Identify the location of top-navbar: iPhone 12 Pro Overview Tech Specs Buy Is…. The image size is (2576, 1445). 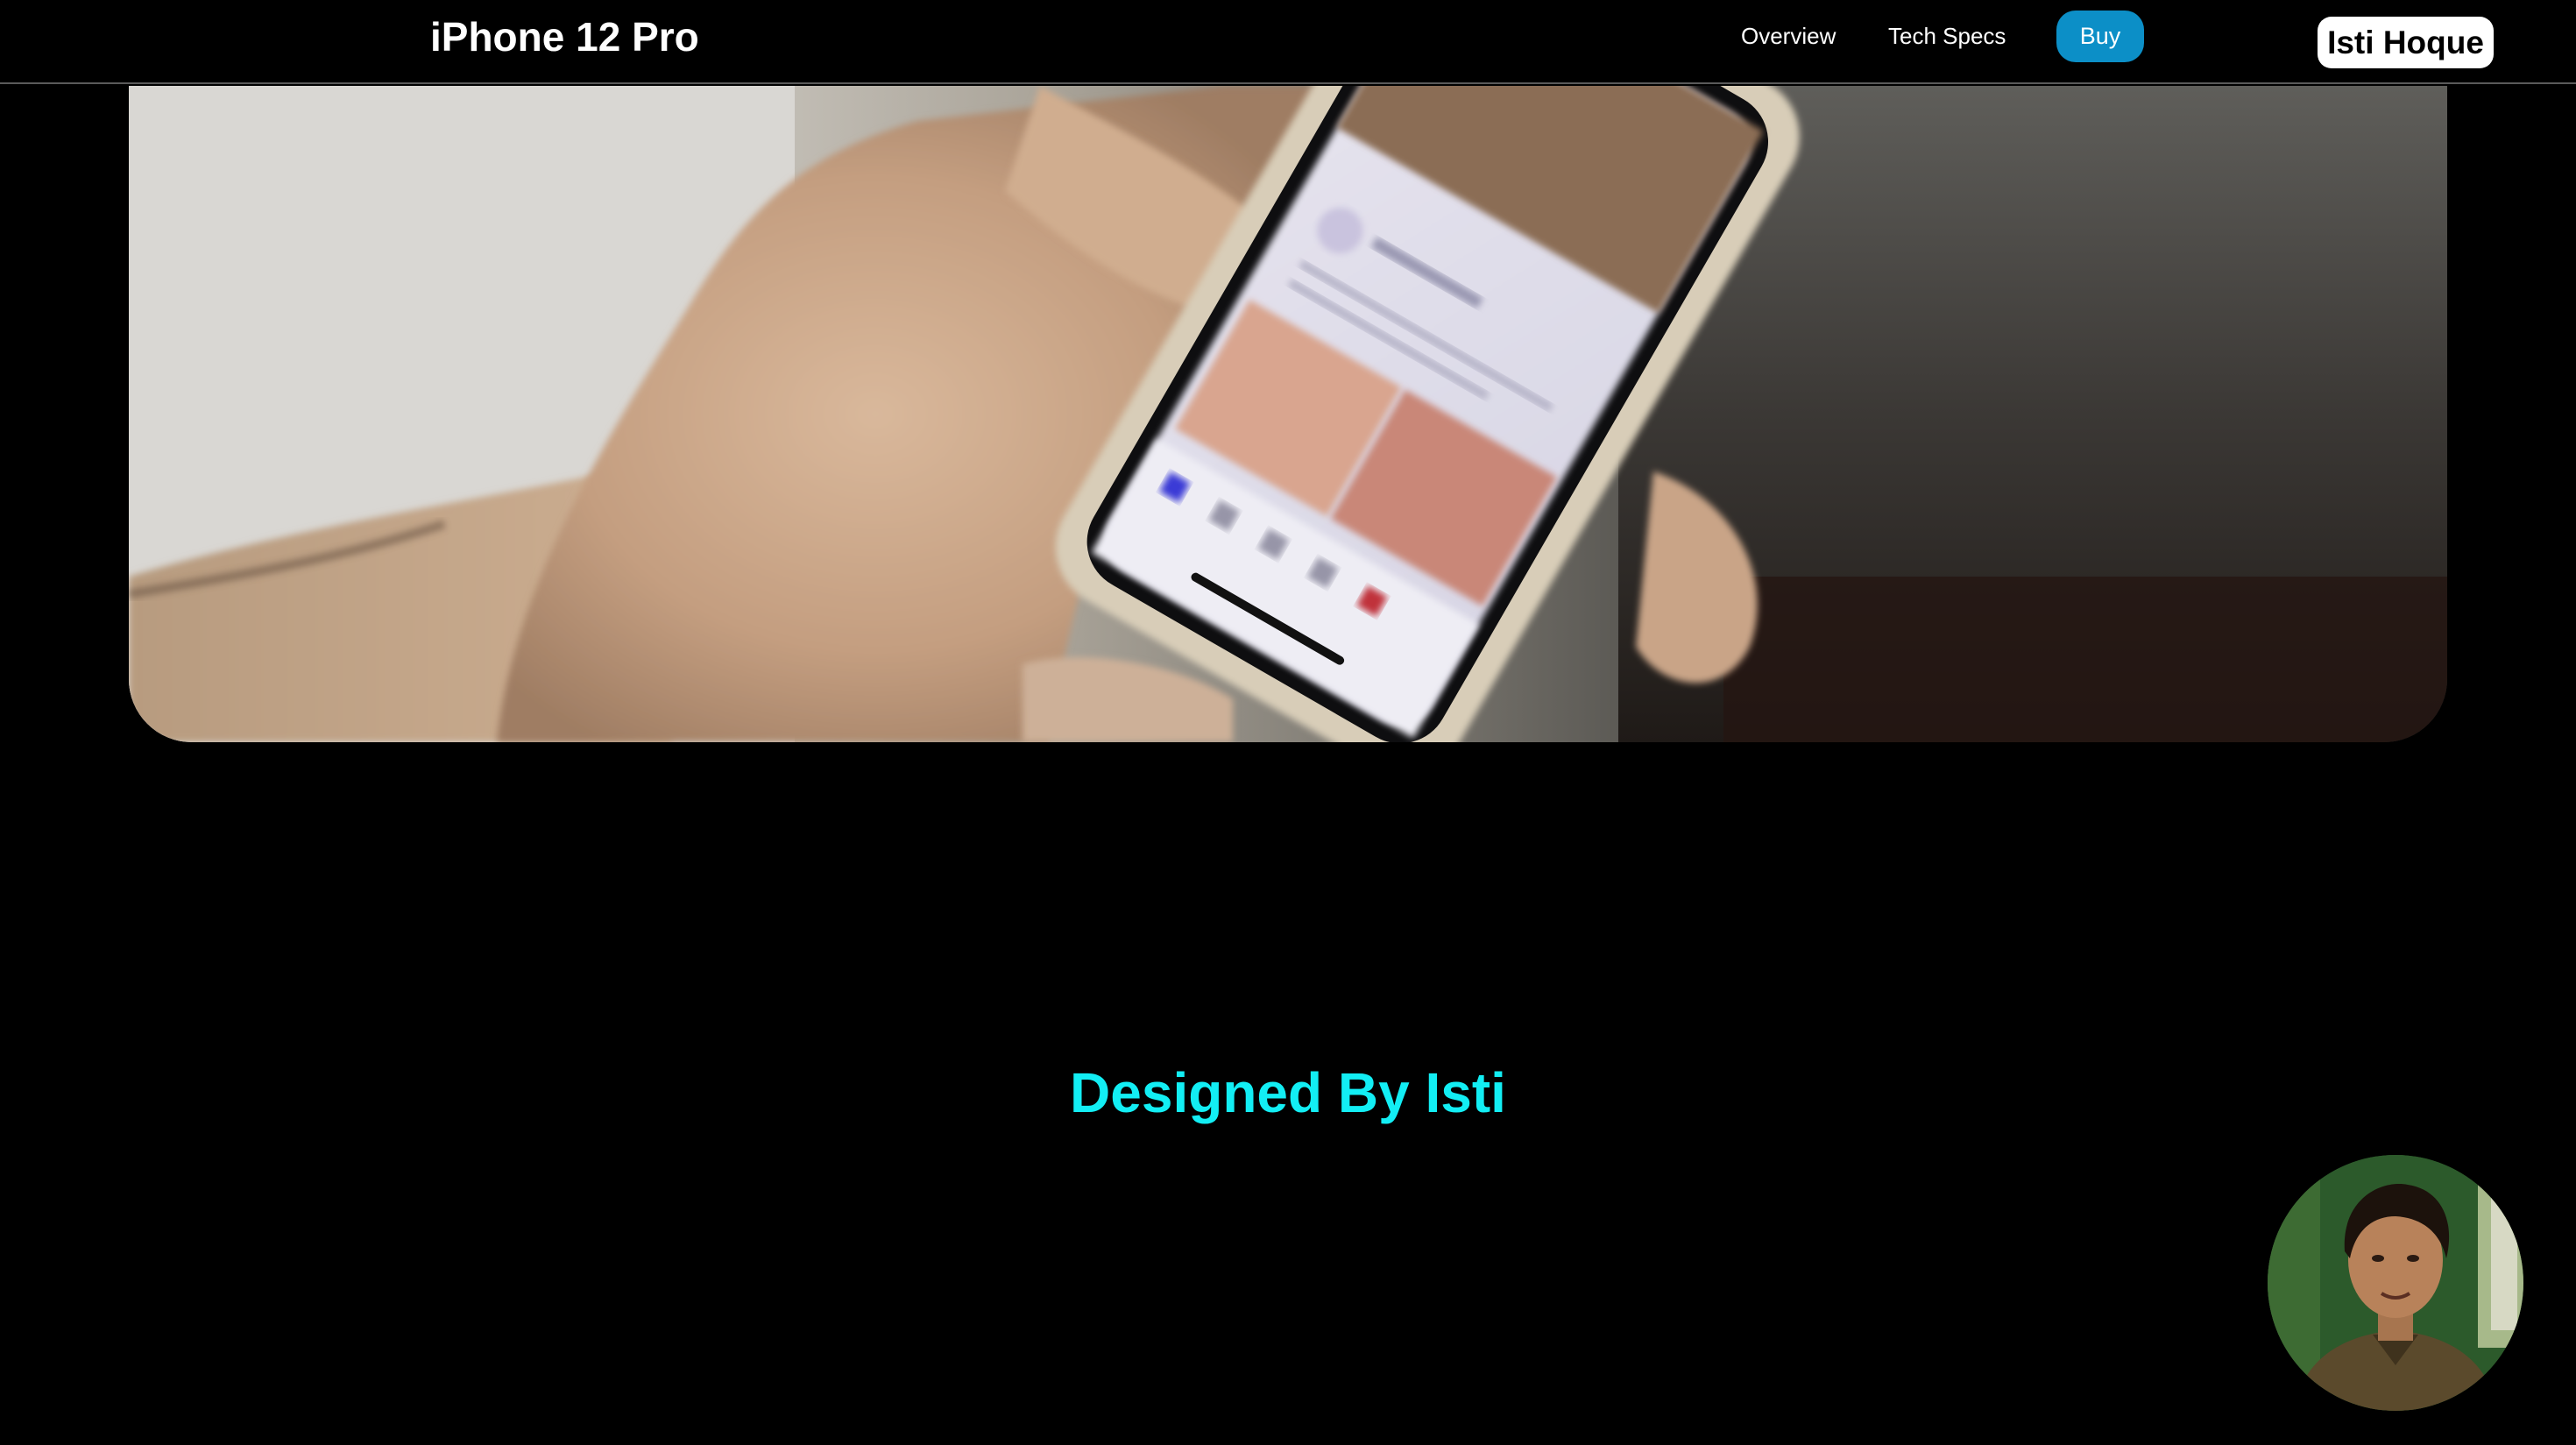
(1288, 42).